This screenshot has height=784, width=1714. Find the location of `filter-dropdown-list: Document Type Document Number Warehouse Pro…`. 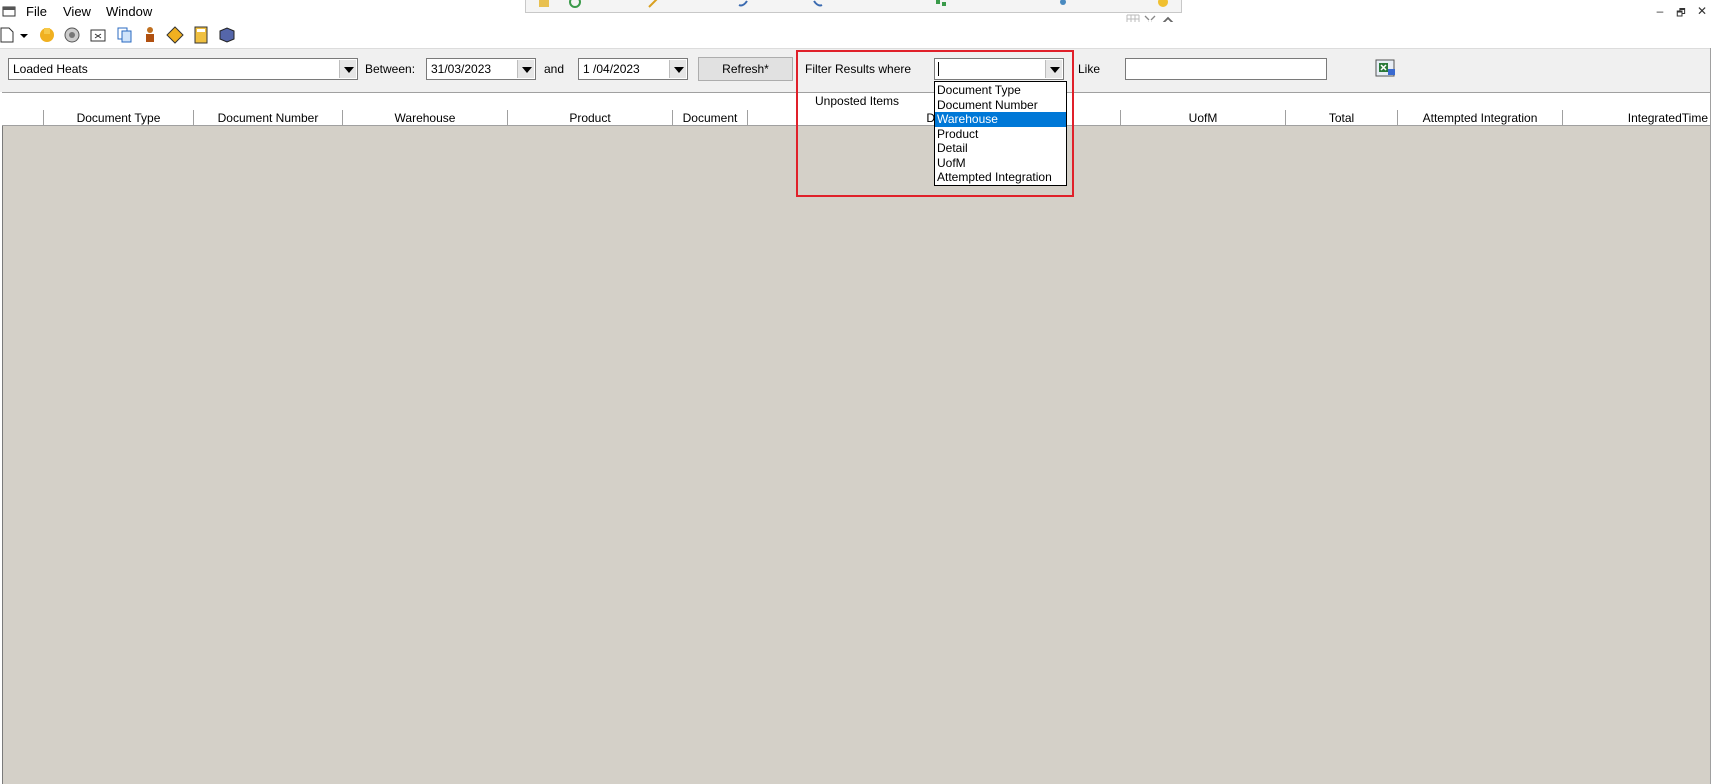

filter-dropdown-list: Document Type Document Number Warehouse Pro… is located at coordinates (1000, 133).